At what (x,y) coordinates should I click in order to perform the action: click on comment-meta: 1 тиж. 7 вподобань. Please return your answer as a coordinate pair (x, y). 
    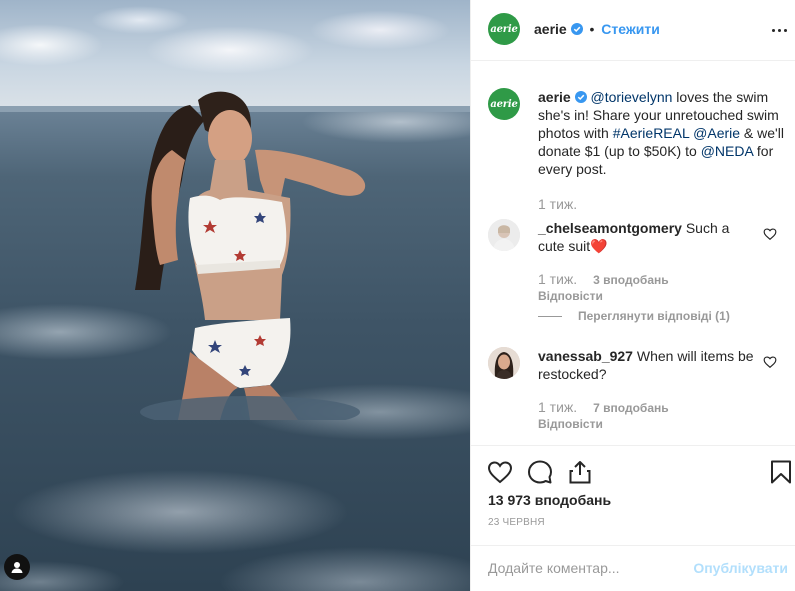
    Looking at the image, I should click on (603, 407).